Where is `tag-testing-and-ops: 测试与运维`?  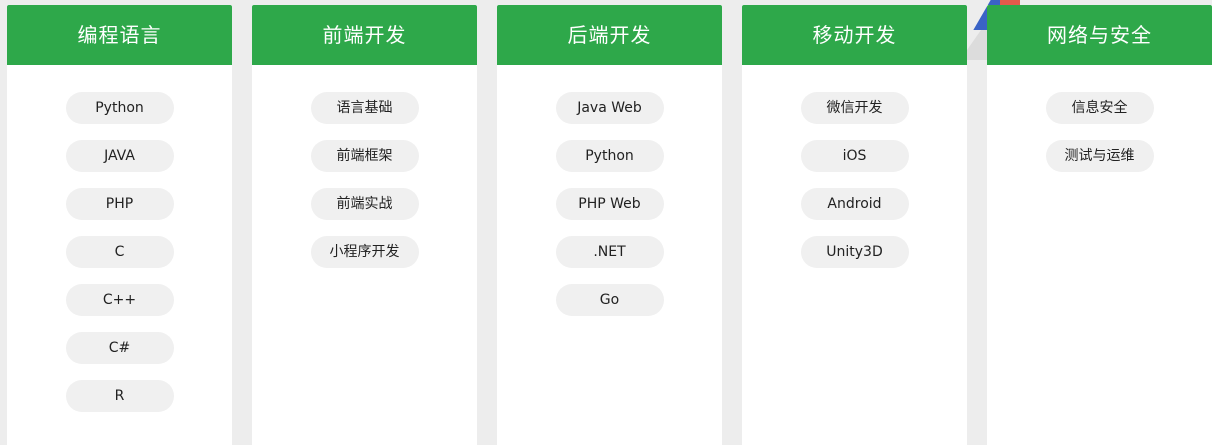 tag-testing-and-ops: 测试与运维 is located at coordinates (1099, 156).